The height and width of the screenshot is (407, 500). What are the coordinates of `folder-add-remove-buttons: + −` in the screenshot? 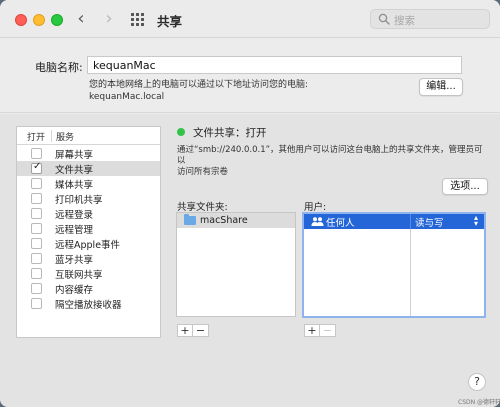 It's located at (193, 330).